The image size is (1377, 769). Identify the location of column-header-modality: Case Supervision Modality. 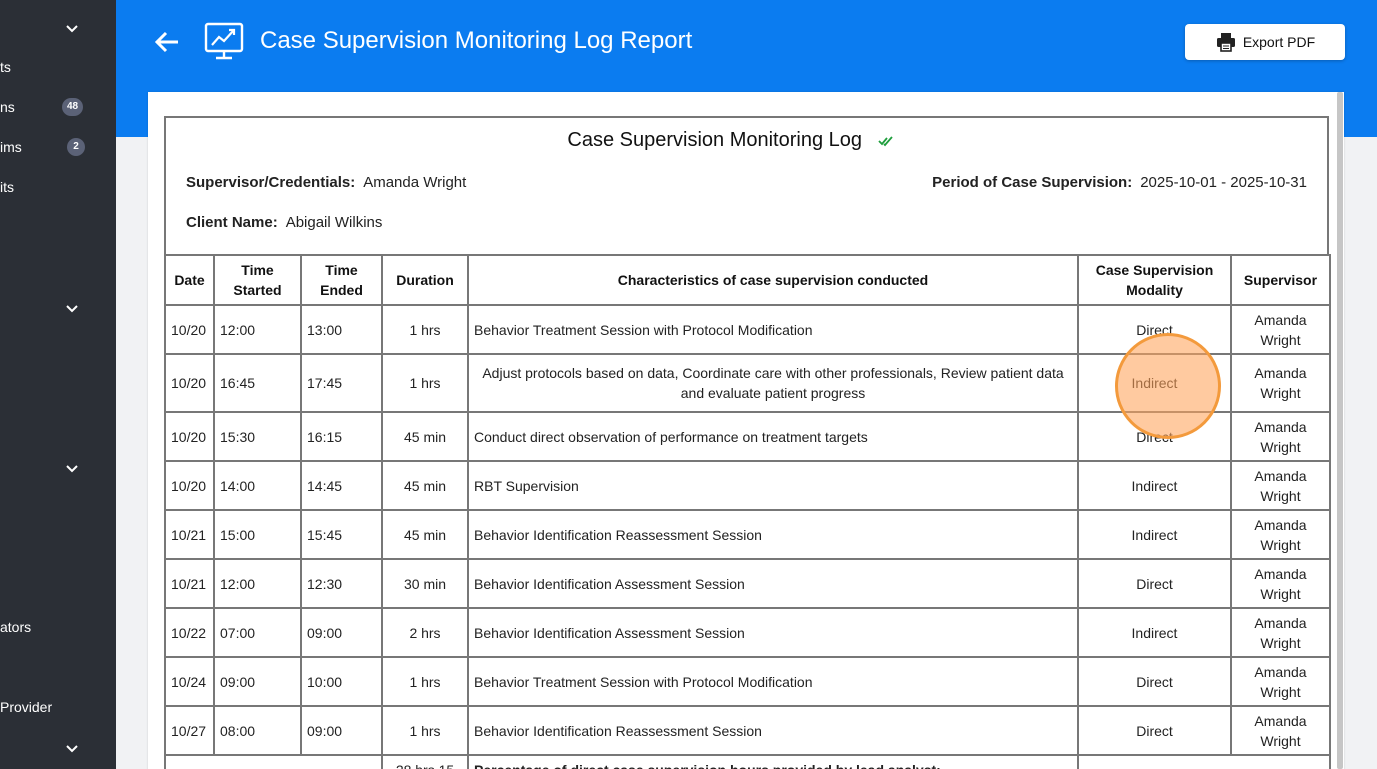
(1154, 280).